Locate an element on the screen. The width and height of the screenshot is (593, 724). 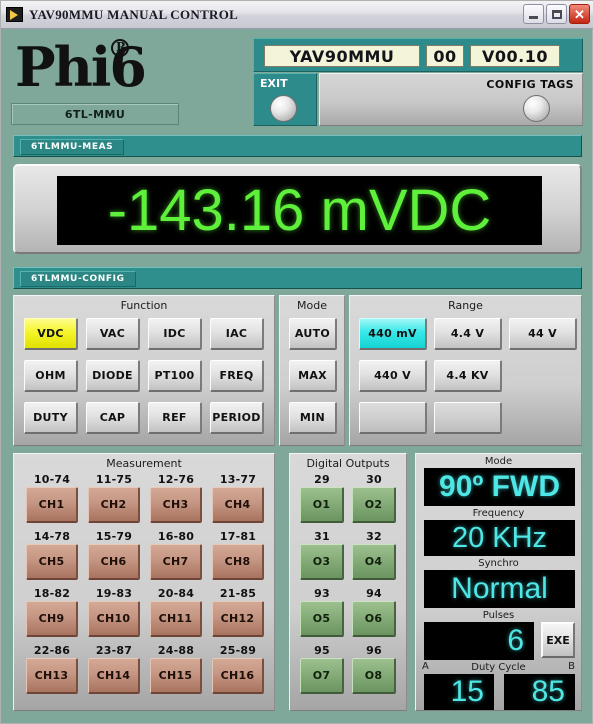
channel-button-ch7: CH7 is located at coordinates (176, 562).